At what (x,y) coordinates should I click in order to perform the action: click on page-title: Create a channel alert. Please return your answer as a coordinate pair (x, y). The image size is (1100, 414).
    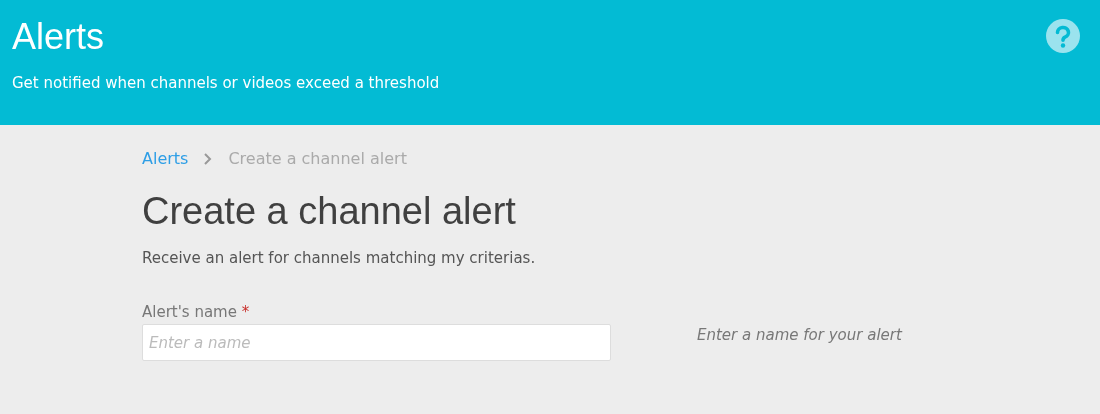
    Looking at the image, I should click on (329, 211).